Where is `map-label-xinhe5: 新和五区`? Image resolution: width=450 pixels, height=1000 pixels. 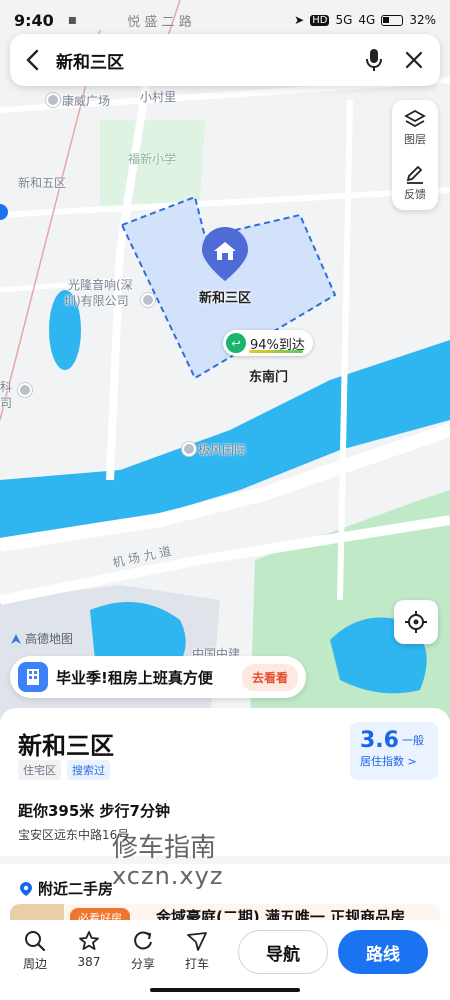
map-label-xinhe5: 新和五区 is located at coordinates (42, 183).